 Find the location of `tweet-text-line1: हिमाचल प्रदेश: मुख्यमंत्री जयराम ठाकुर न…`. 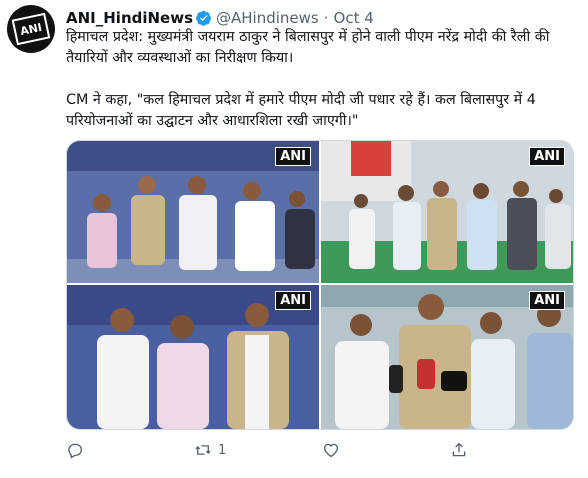

tweet-text-line1: हिमाचल प्रदेश: मुख्यमंत्री जयराम ठाकुर न… is located at coordinates (308, 47).